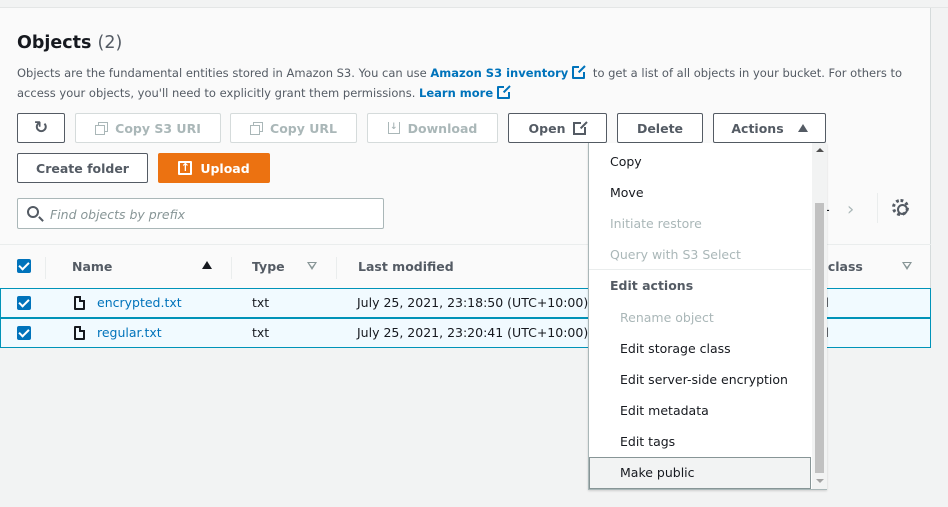 Image resolution: width=948 pixels, height=507 pixels. Describe the element at coordinates (268, 266) in the screenshot. I see `column-header-type: Type` at that location.